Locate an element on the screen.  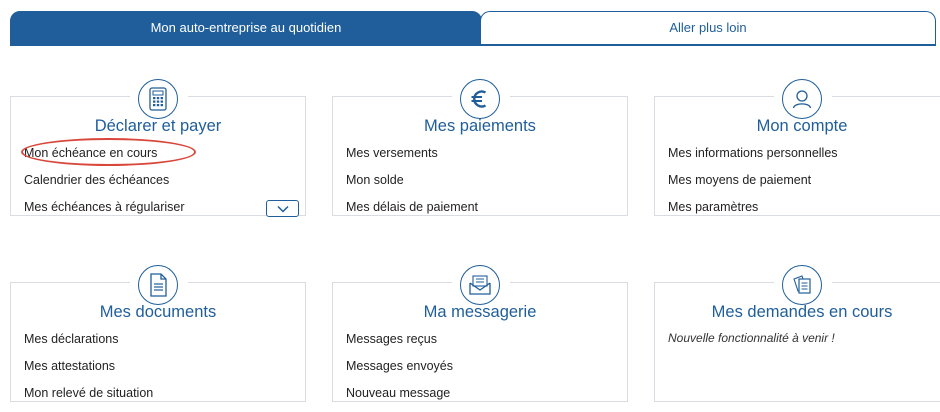
card-title: Déclarer et payer is located at coordinates (158, 126).